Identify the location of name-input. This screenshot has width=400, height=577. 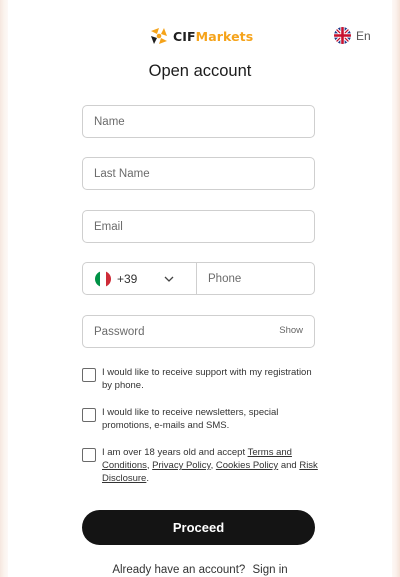
(198, 121).